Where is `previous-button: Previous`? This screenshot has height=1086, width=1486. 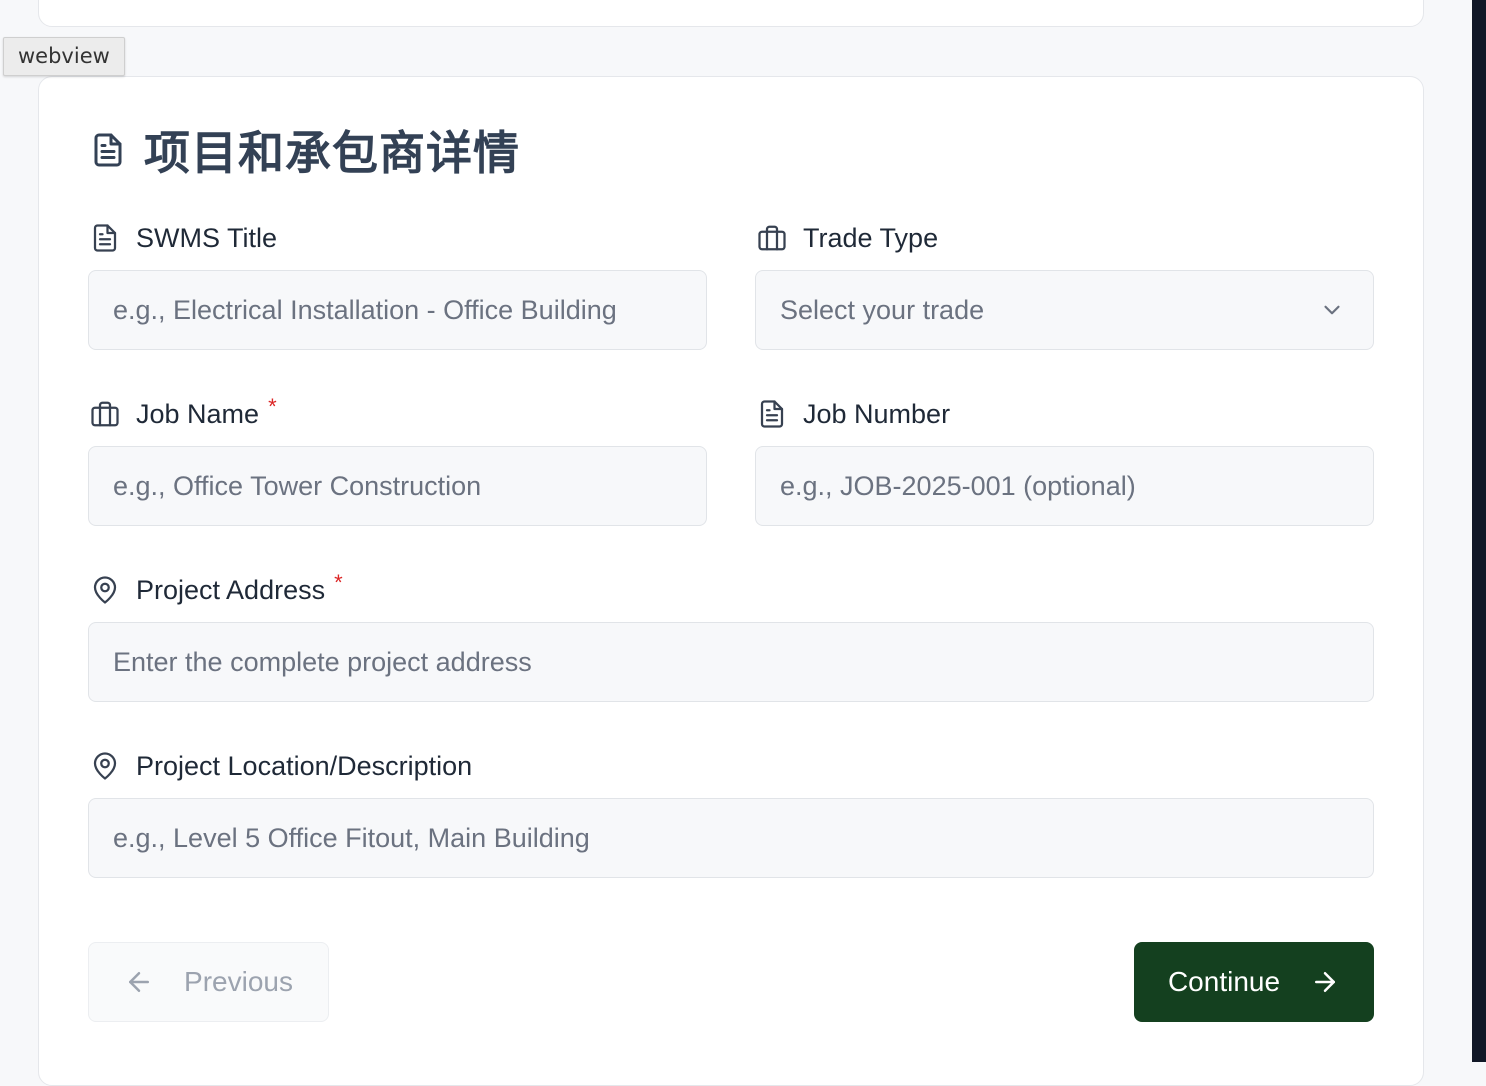
previous-button: Previous is located at coordinates (208, 982).